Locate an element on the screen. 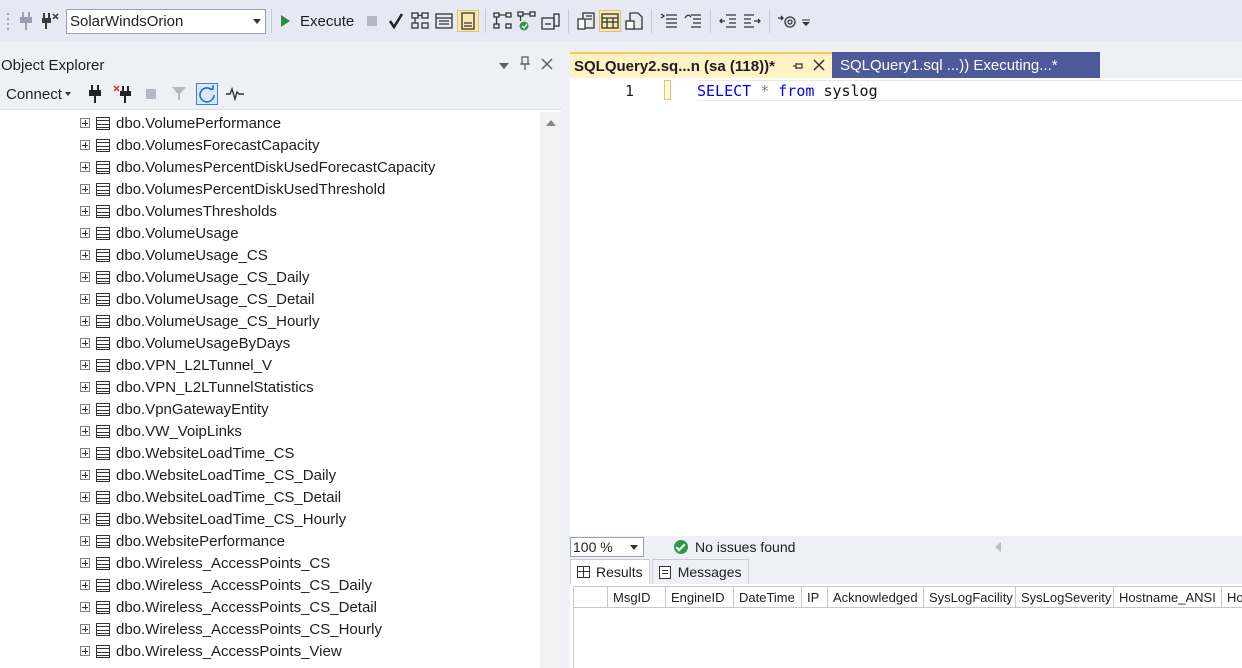  tab-results: Results is located at coordinates (610, 571).